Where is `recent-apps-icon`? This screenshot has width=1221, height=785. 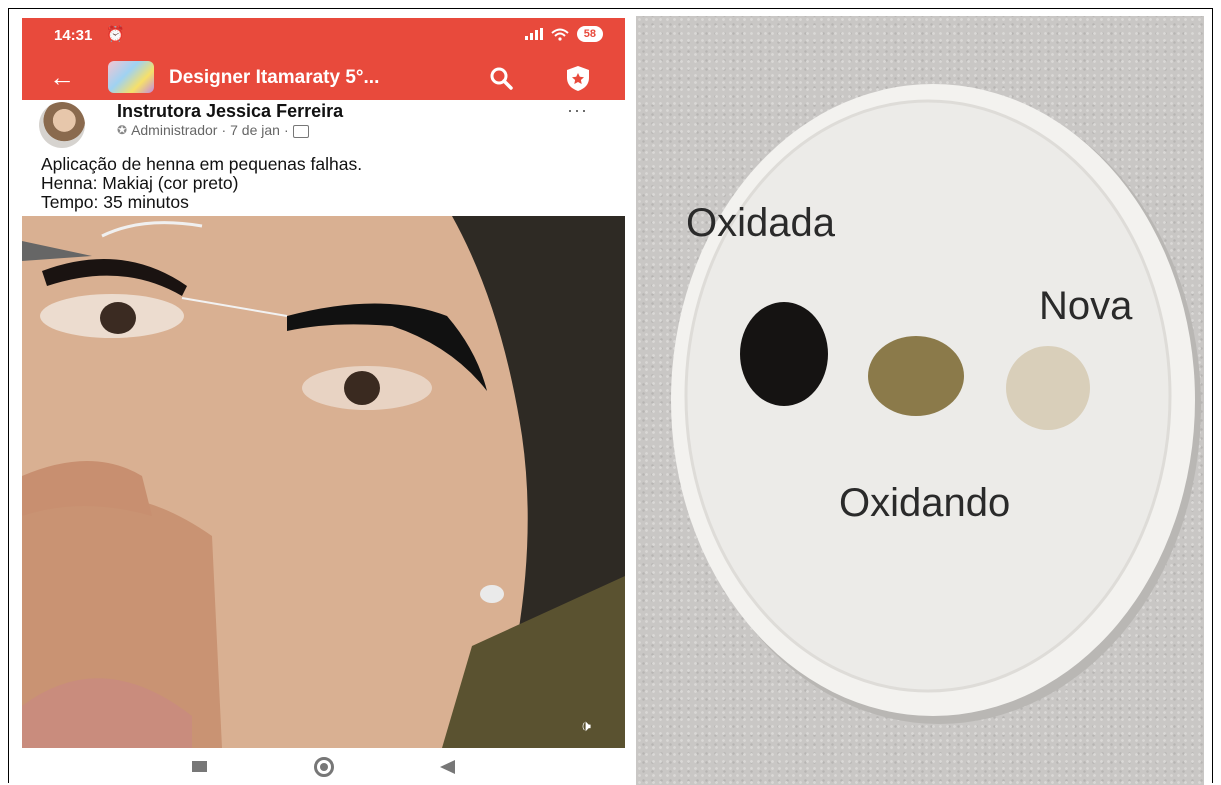
recent-apps-icon is located at coordinates (199, 766).